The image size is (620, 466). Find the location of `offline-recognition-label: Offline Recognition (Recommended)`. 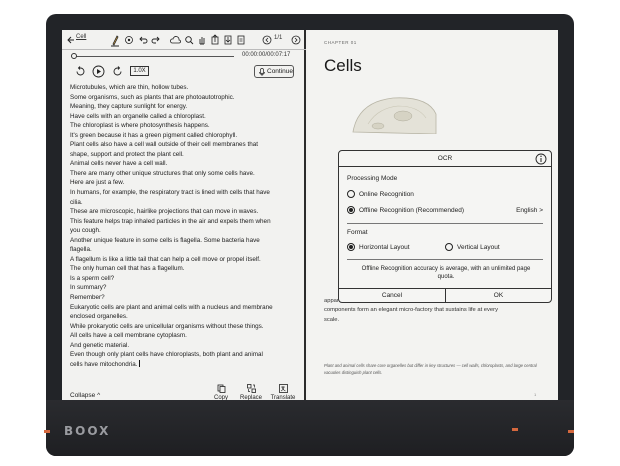

offline-recognition-label: Offline Recognition (Recommended) is located at coordinates (412, 210).